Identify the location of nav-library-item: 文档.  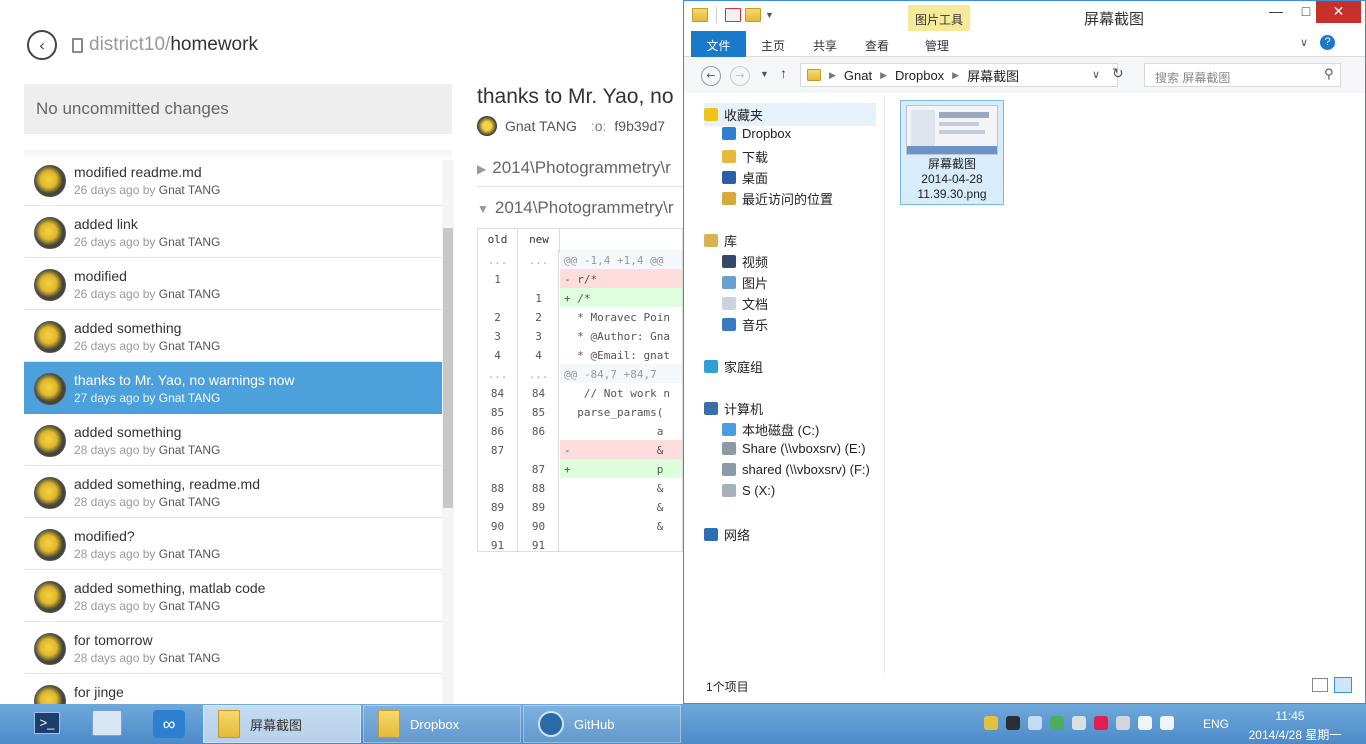
(745, 303).